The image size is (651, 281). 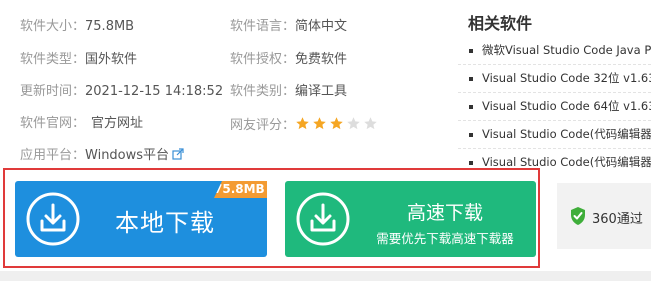 What do you see at coordinates (154, 91) in the screenshot?
I see `info-updated-value: 2021-12-15 14:18:52` at bounding box center [154, 91].